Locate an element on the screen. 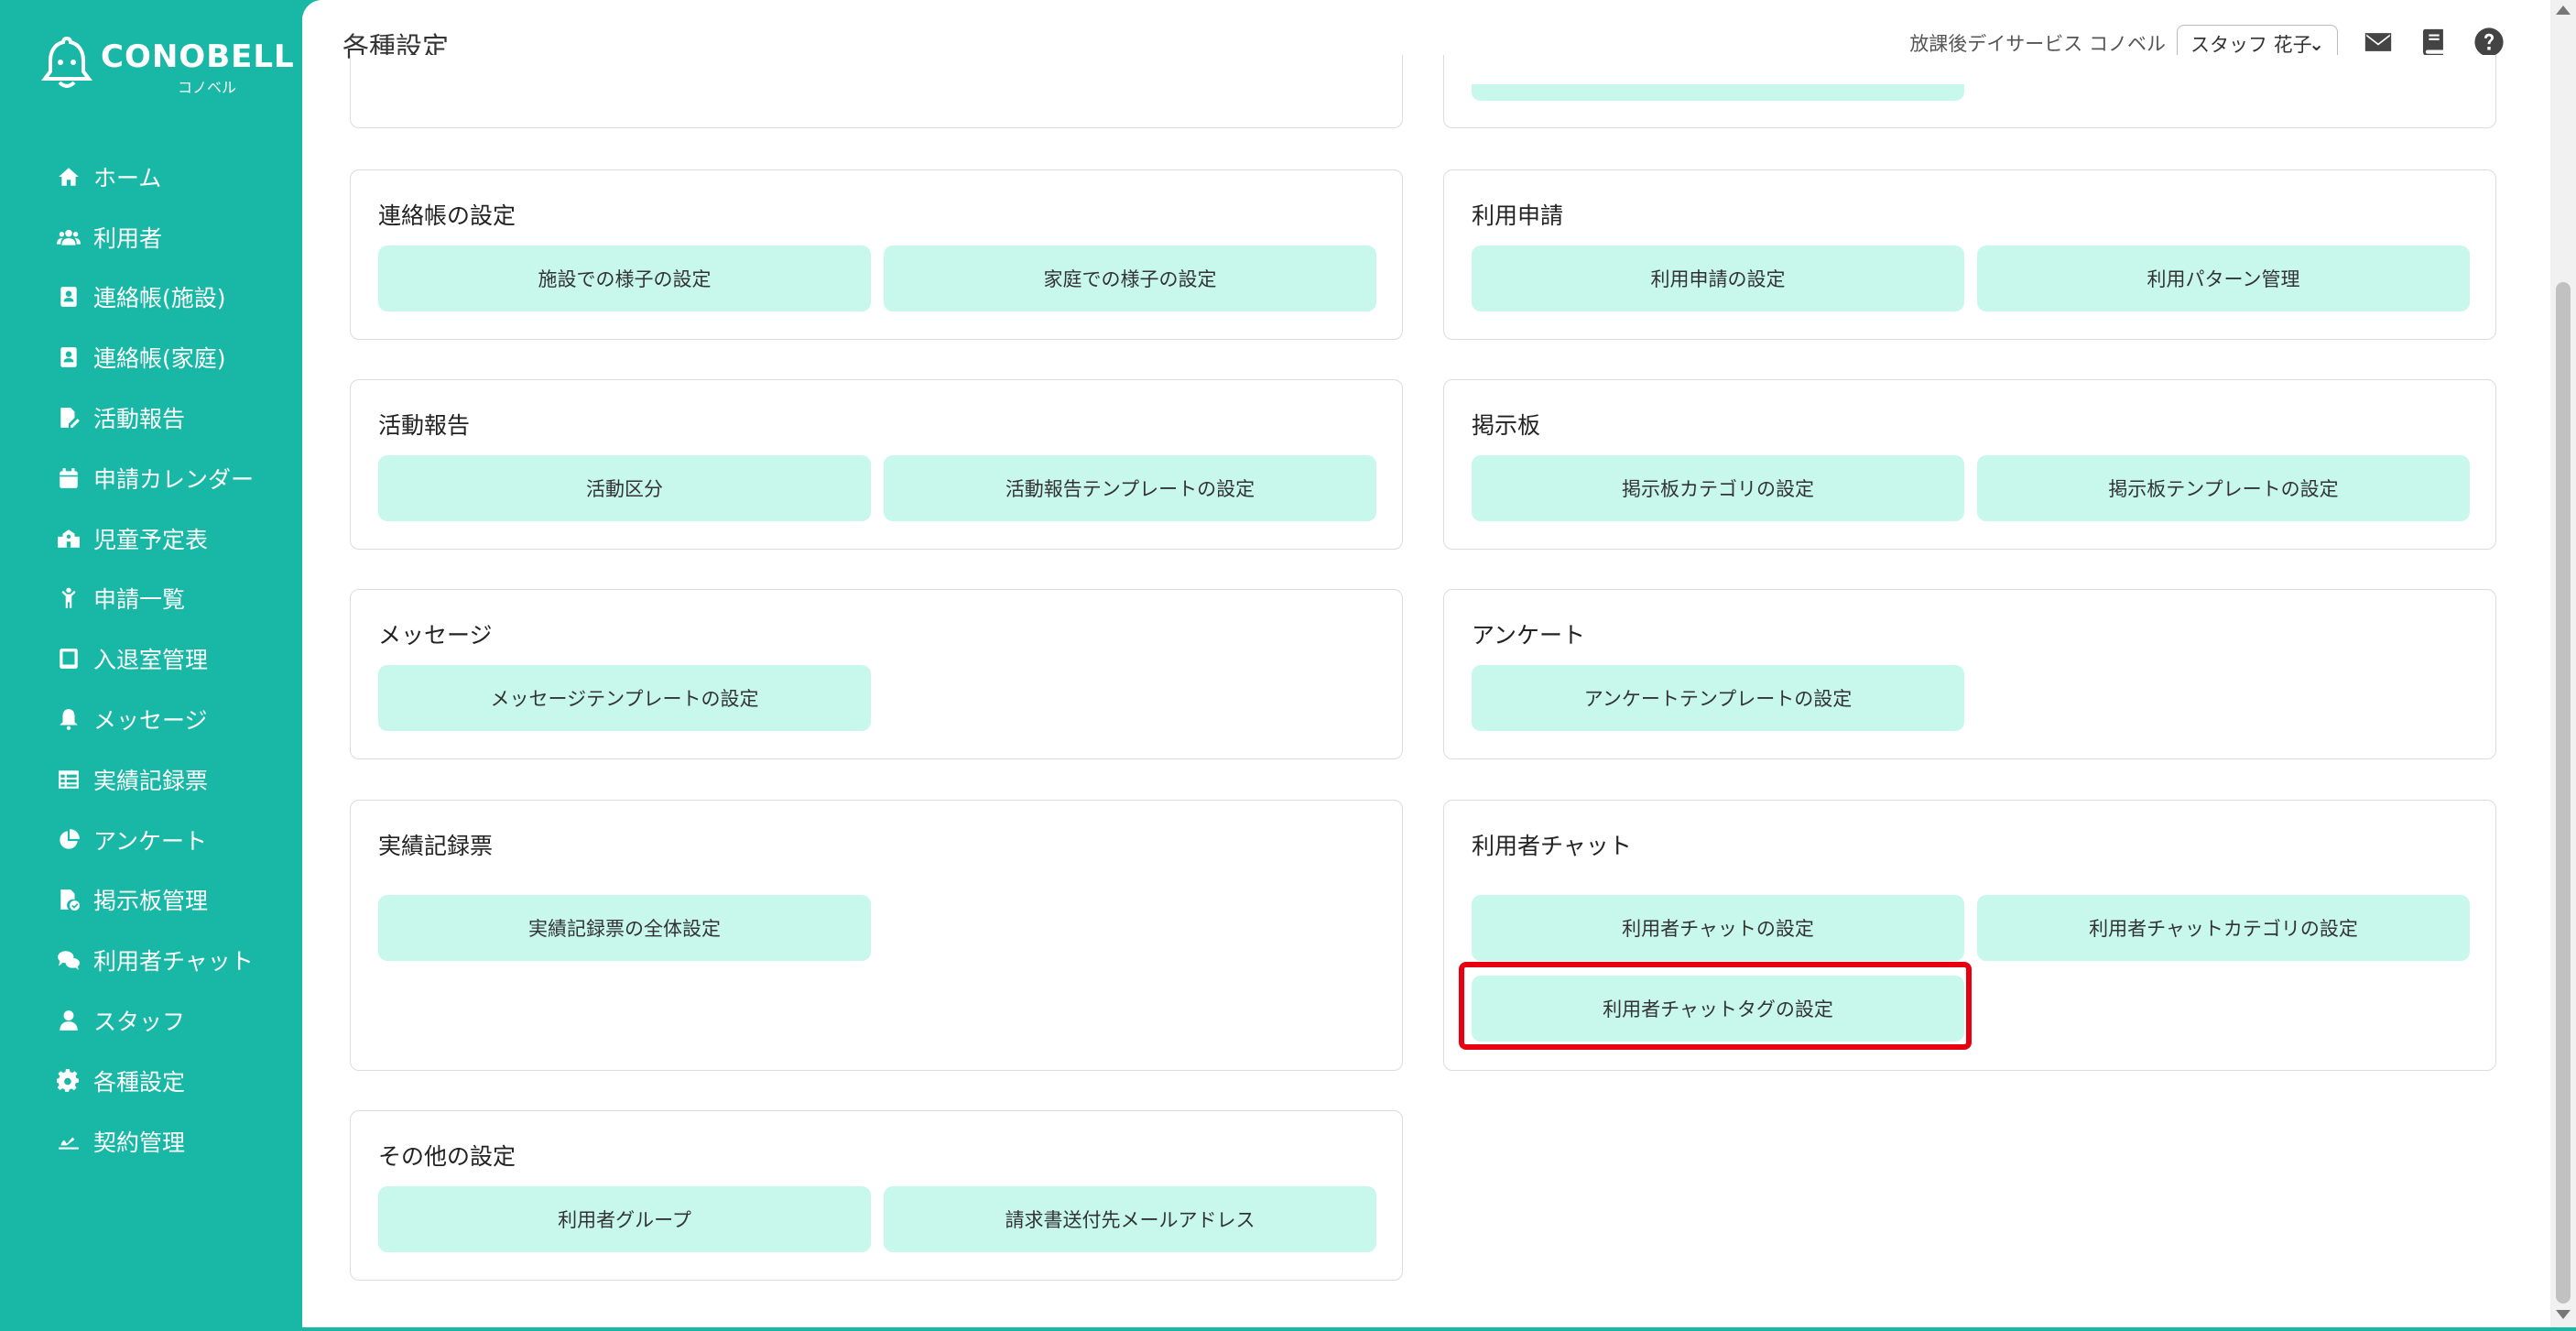 The image size is (2576, 1331). sidebar-item-label: 掲示板管理 is located at coordinates (151, 902).